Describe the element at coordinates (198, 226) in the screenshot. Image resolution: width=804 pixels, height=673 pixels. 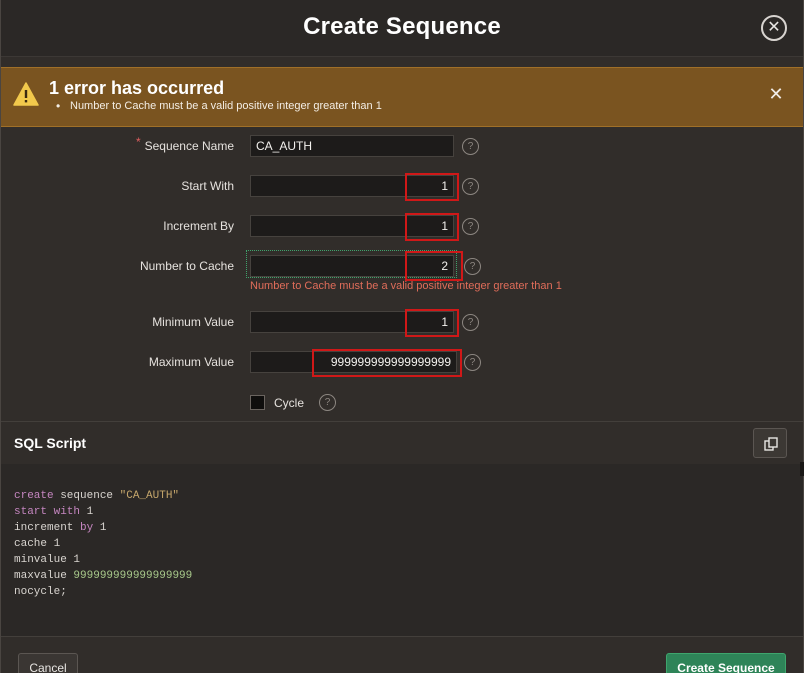
I see `increment-by-label: Increment By` at that location.